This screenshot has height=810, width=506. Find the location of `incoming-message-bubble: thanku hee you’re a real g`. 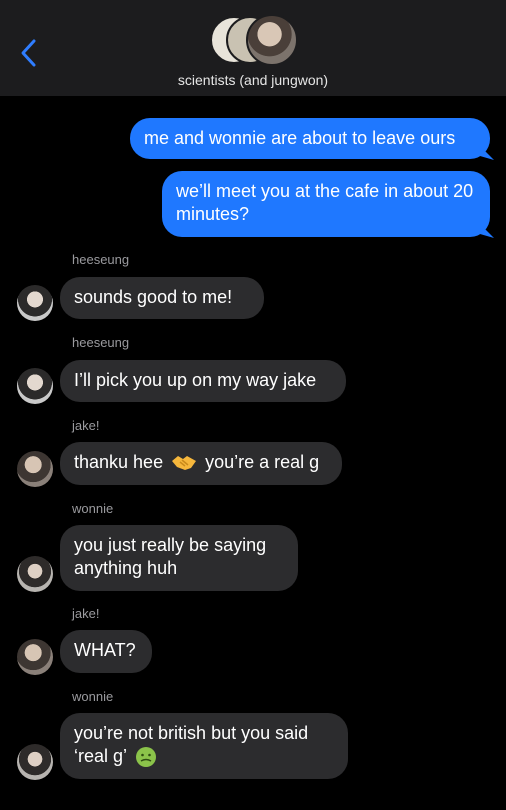

incoming-message-bubble: thanku hee you’re a real g is located at coordinates (201, 463).